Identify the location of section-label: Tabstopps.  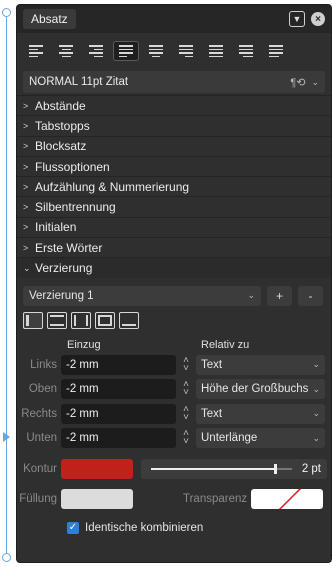
(62, 125).